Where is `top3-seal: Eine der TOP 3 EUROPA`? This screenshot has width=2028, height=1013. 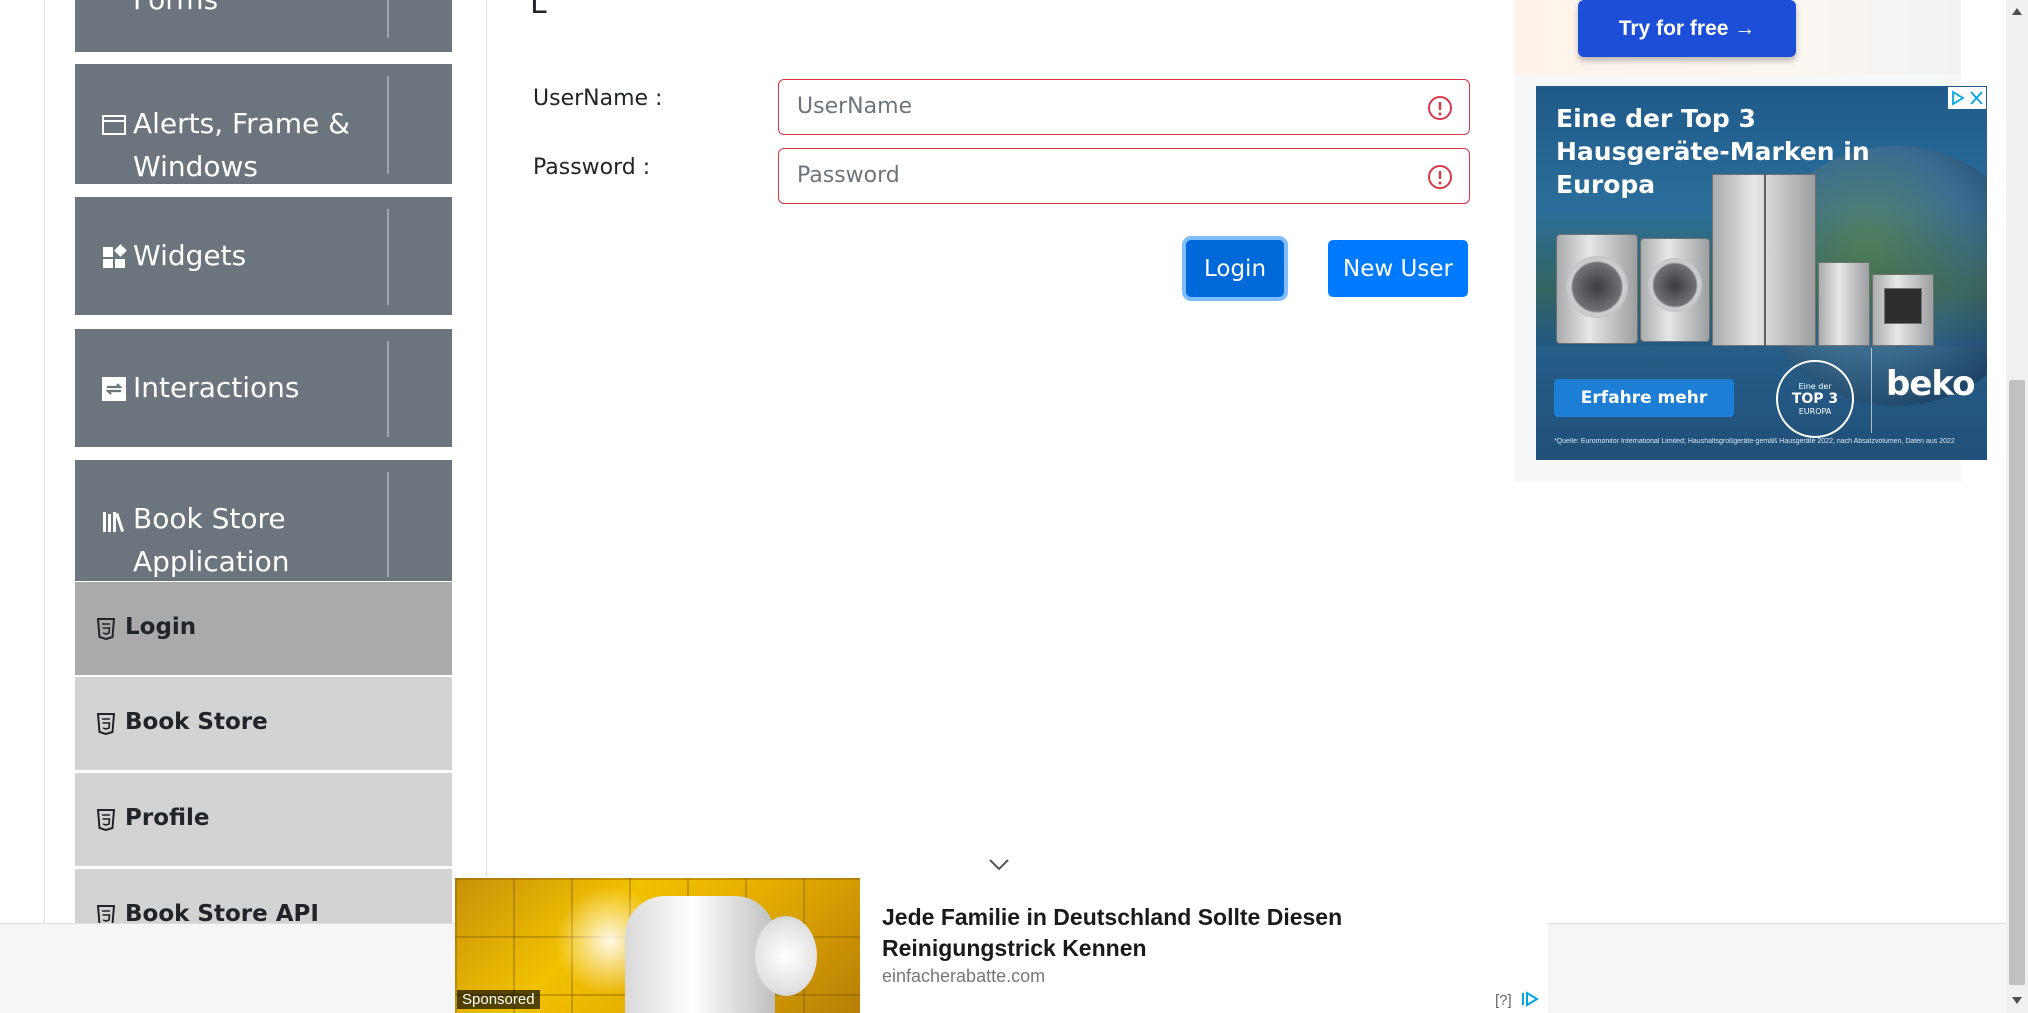 top3-seal: Eine der TOP 3 EUROPA is located at coordinates (1815, 399).